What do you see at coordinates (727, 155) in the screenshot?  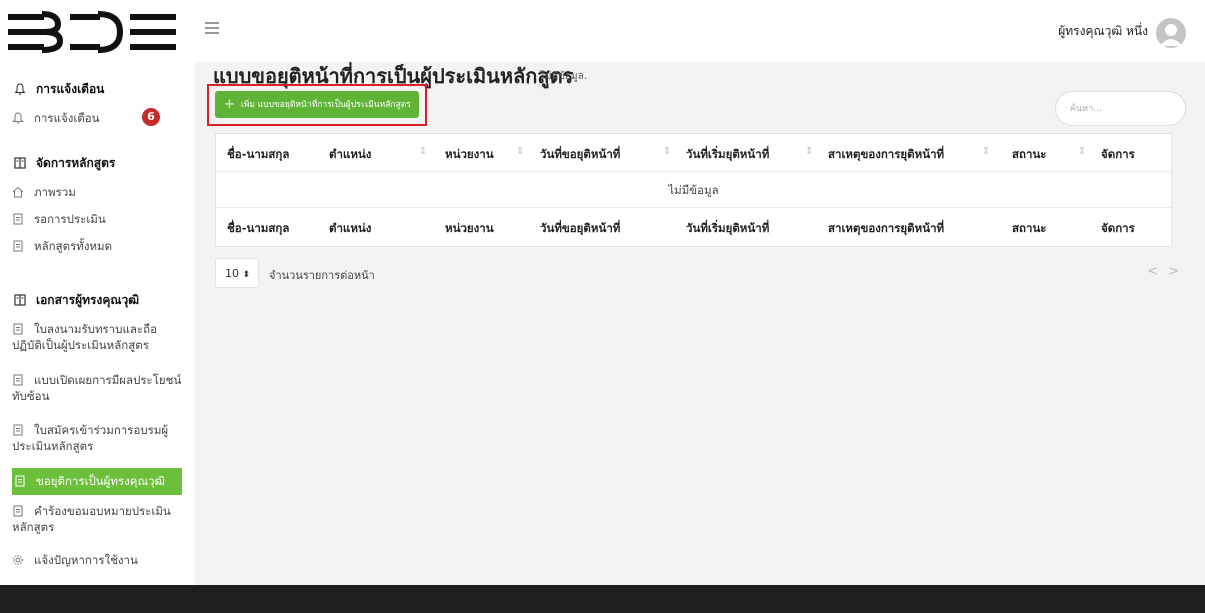 I see `column-header-start-date: วันที่เริ่มยุติหน้าที่` at bounding box center [727, 155].